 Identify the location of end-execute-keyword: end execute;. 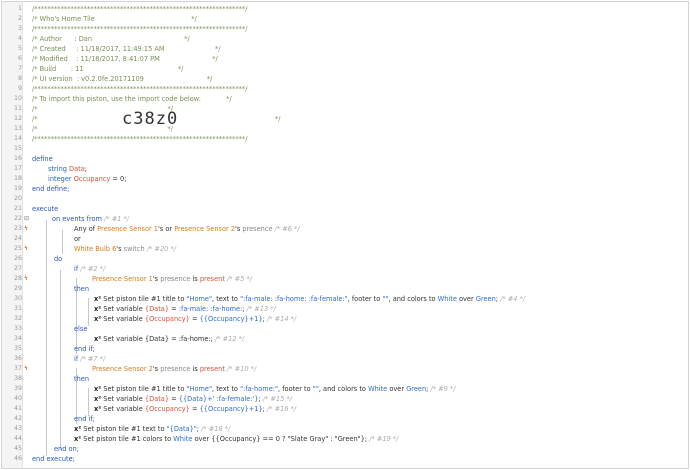
(53, 459).